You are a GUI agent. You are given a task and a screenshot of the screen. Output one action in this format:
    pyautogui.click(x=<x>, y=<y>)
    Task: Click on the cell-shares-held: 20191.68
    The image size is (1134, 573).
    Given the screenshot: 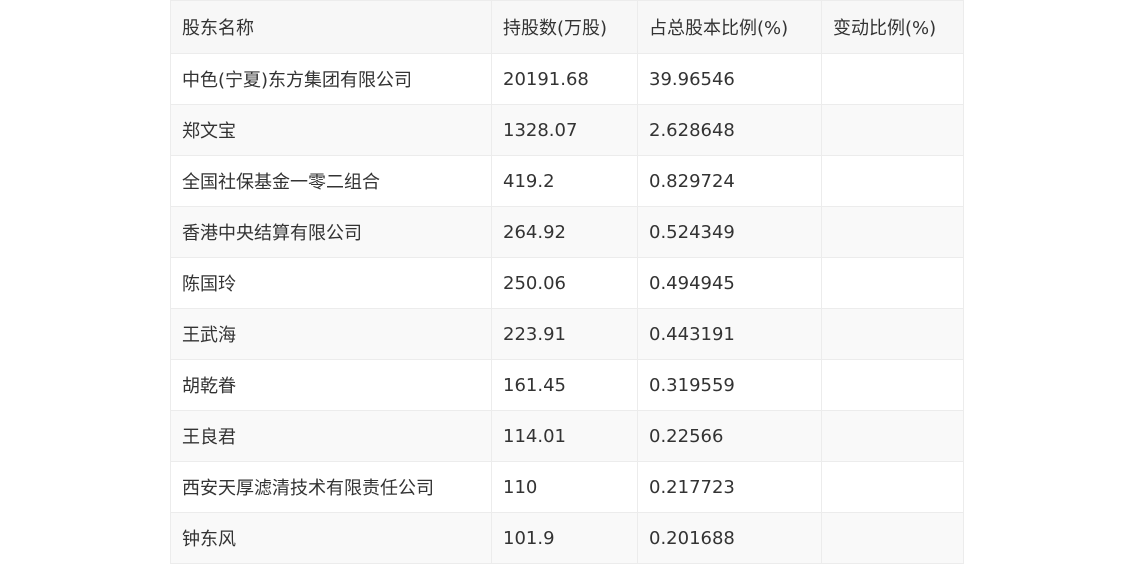 What is the action you would take?
    pyautogui.click(x=564, y=79)
    